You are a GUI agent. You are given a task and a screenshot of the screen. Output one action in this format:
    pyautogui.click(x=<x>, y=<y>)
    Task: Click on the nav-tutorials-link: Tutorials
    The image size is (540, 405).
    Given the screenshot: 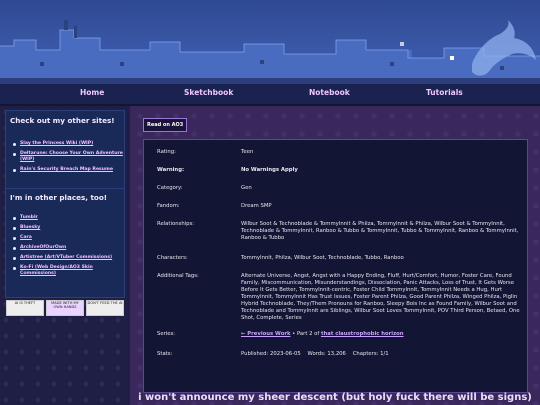 What is the action you would take?
    pyautogui.click(x=444, y=92)
    